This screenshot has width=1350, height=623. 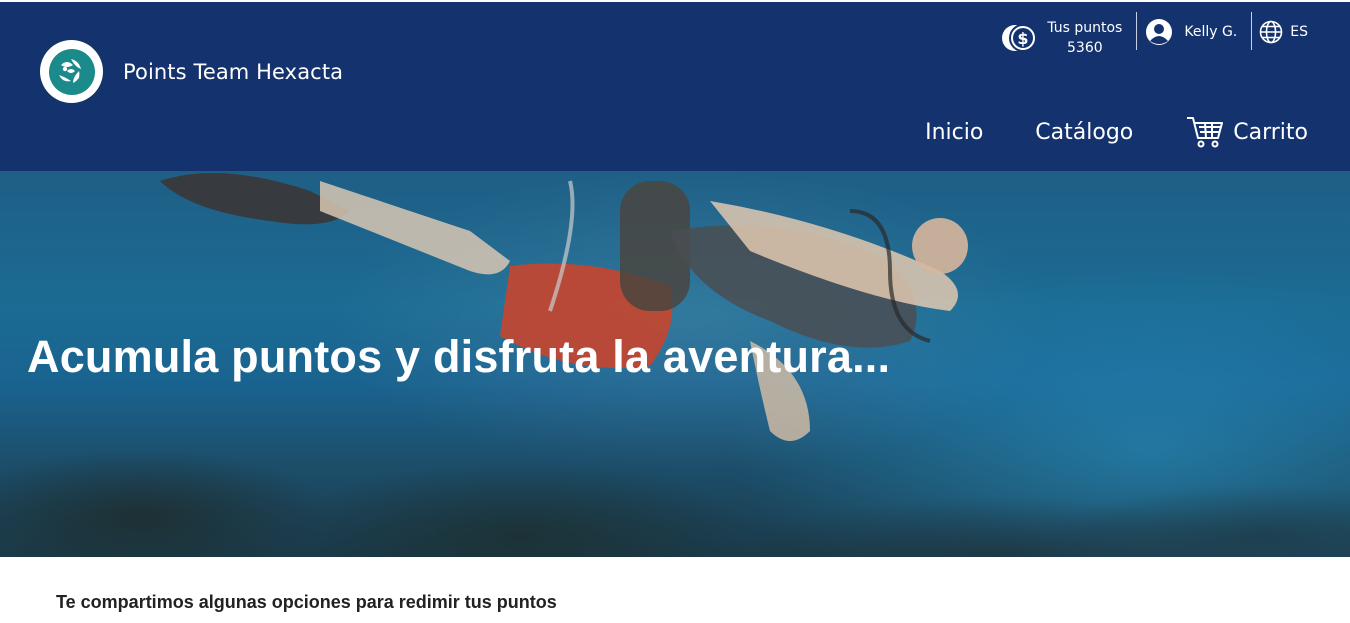 I want to click on nav-home-link: Inicio, so click(x=954, y=132).